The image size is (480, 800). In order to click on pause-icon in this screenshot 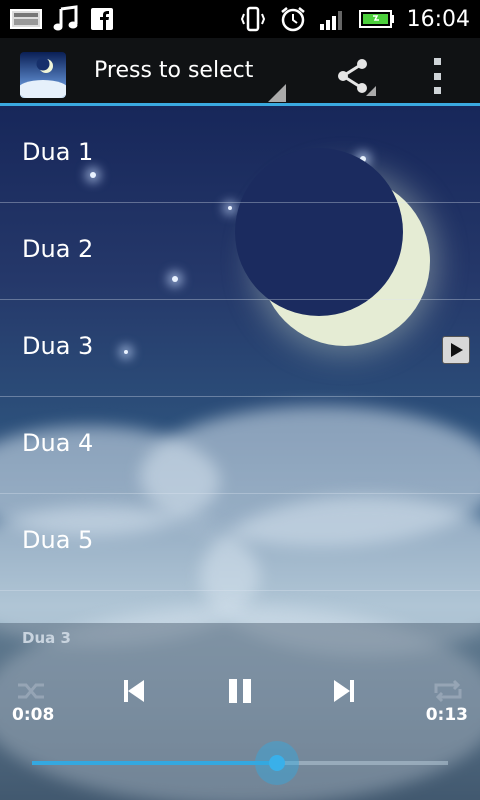, I will do `click(240, 691)`.